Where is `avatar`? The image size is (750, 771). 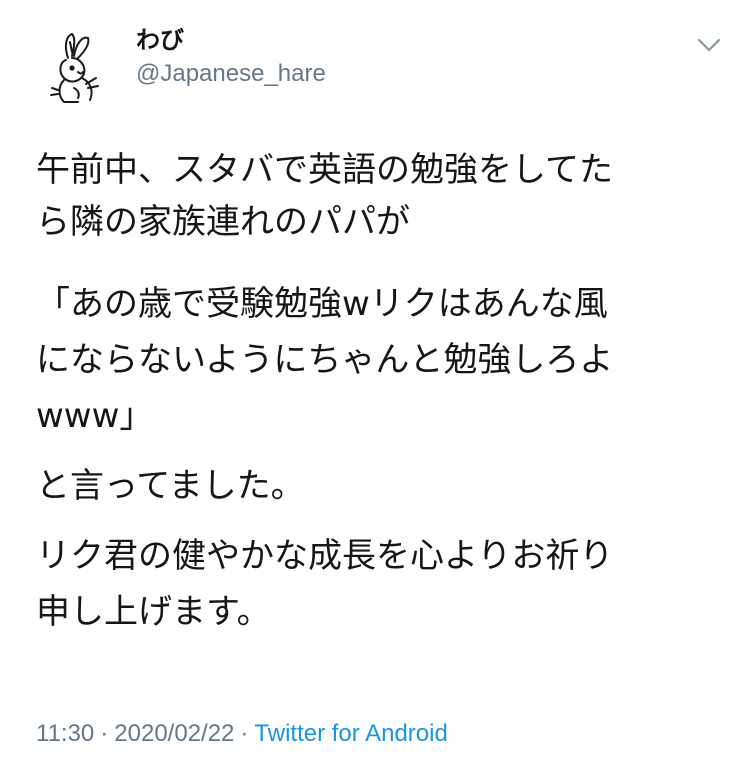
avatar is located at coordinates (78, 68).